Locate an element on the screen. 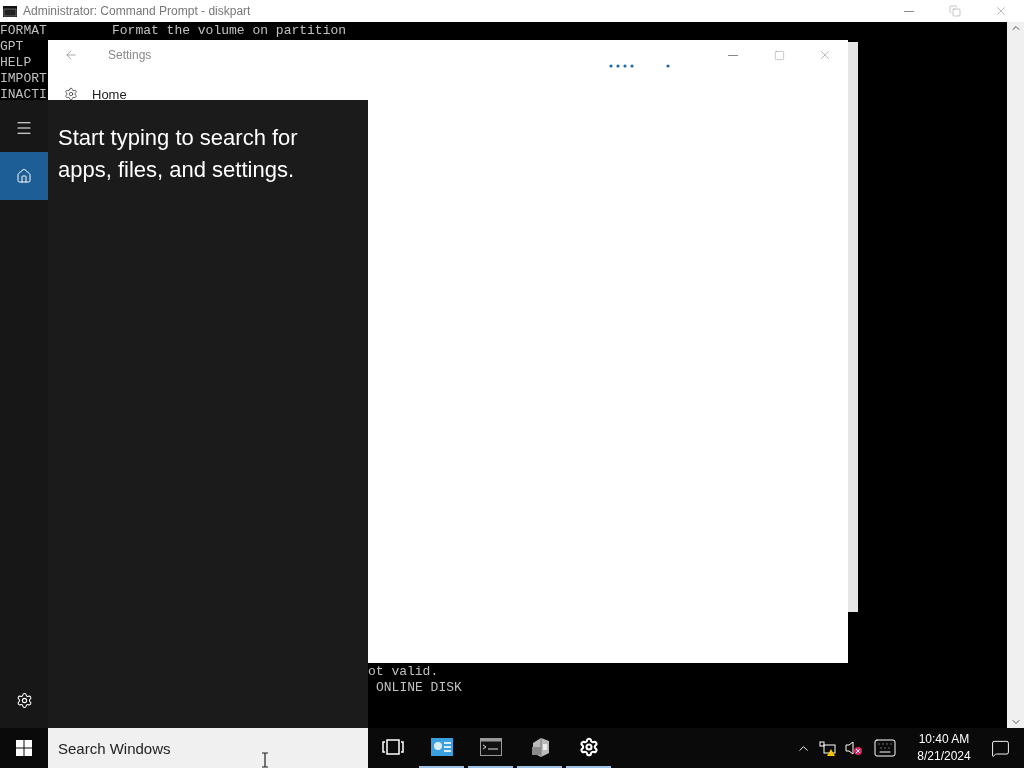 This screenshot has width=1024, height=768. maximize-icon is located at coordinates (779, 55).